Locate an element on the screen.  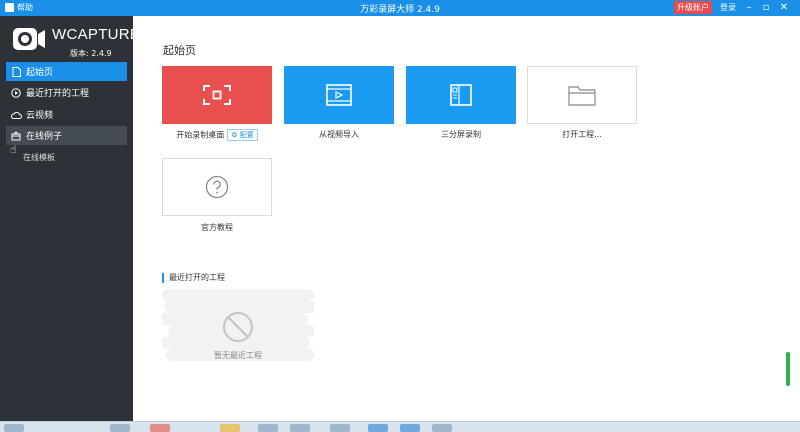
maximize-icon: ▫ is located at coordinates (766, 7).